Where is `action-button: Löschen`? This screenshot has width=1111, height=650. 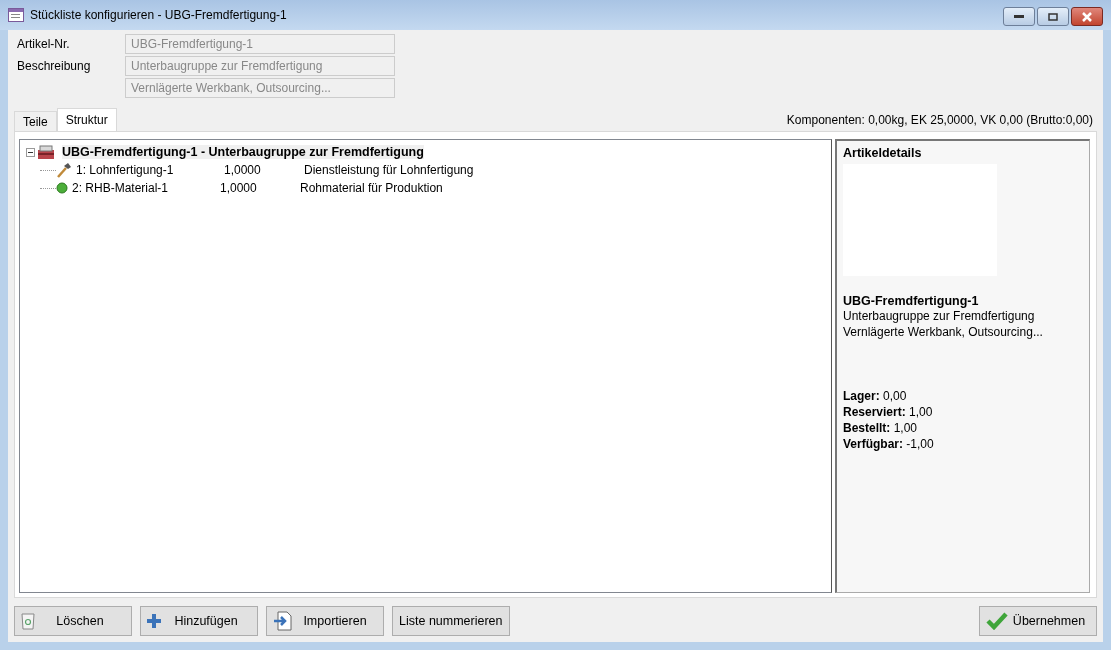 action-button: Löschen is located at coordinates (73, 621).